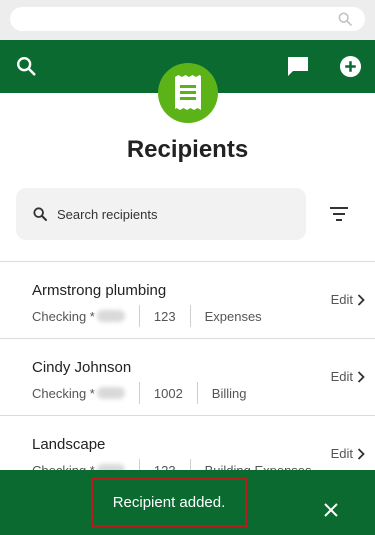  I want to click on logo-badge, so click(188, 93).